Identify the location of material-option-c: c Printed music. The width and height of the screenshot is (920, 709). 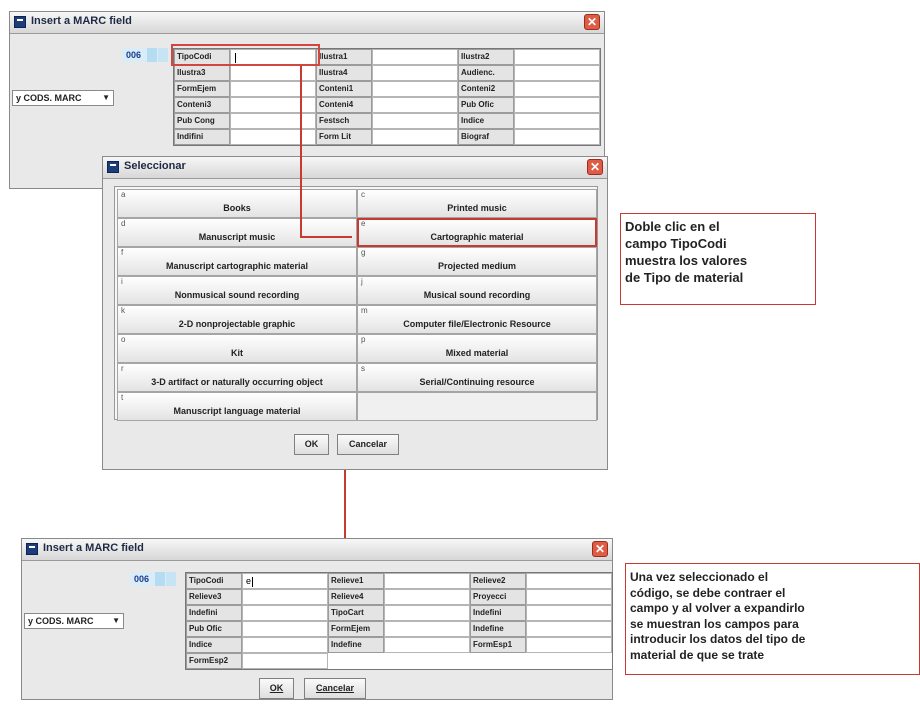
(477, 203).